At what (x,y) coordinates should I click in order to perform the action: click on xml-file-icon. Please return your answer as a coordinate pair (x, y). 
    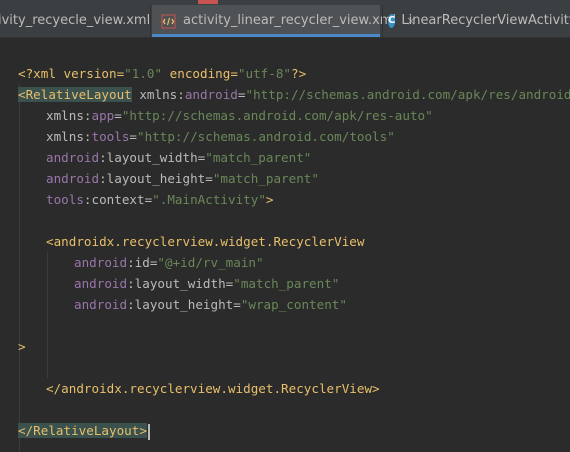
    Looking at the image, I should click on (168, 21).